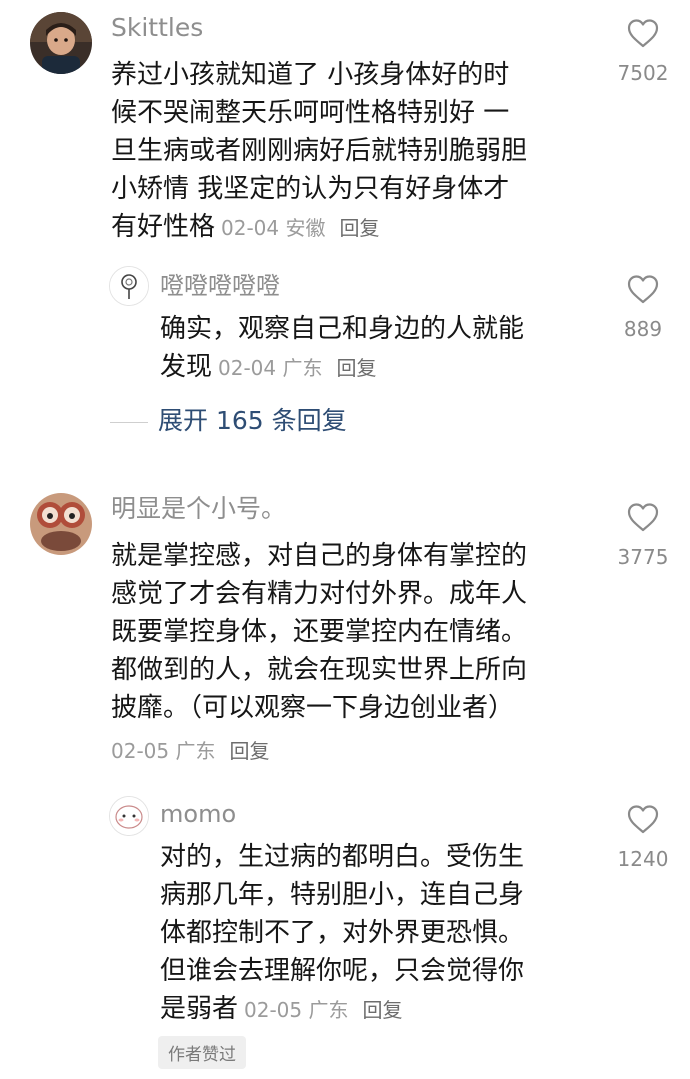 The height and width of the screenshot is (1079, 690). Describe the element at coordinates (643, 536) in the screenshot. I see `like-button: 3775` at that location.